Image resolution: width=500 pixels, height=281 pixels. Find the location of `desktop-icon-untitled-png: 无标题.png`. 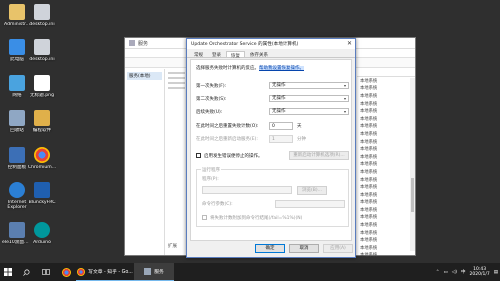

desktop-icon-untitled-png: 无标题.png is located at coordinates (42, 86).